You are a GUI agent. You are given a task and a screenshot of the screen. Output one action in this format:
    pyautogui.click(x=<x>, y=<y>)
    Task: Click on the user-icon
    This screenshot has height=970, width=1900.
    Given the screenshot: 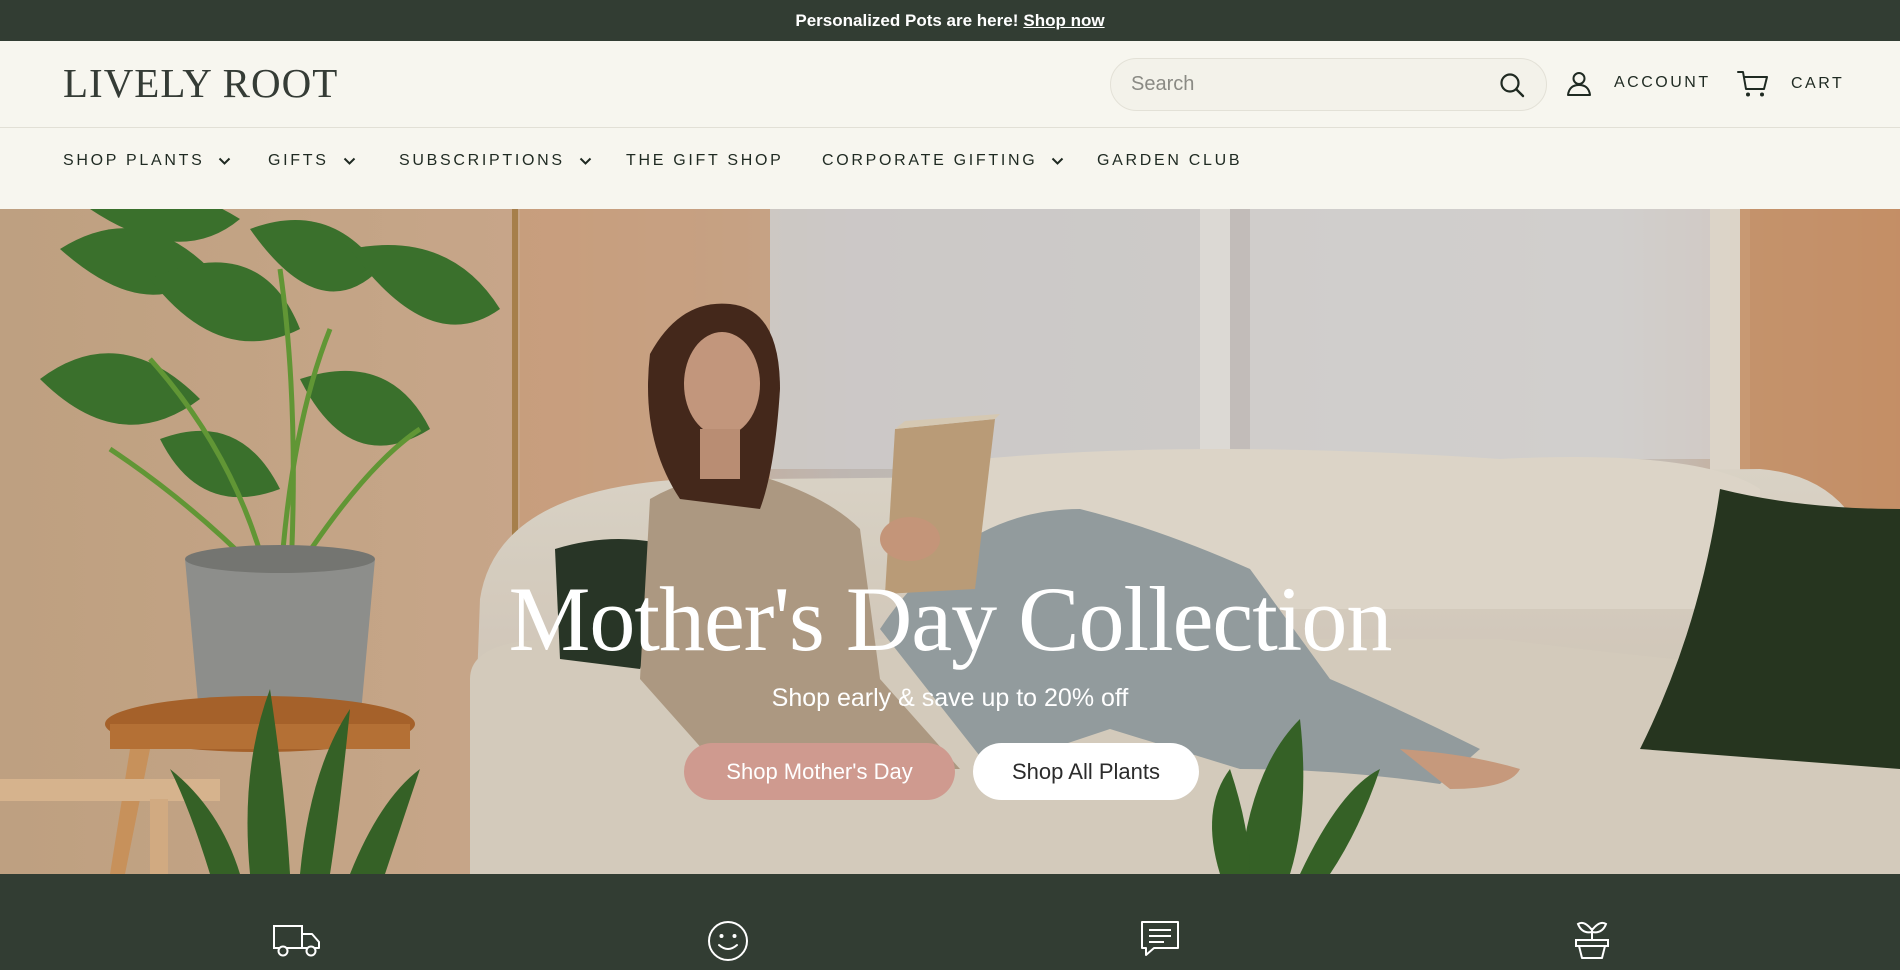 What is the action you would take?
    pyautogui.click(x=1579, y=84)
    